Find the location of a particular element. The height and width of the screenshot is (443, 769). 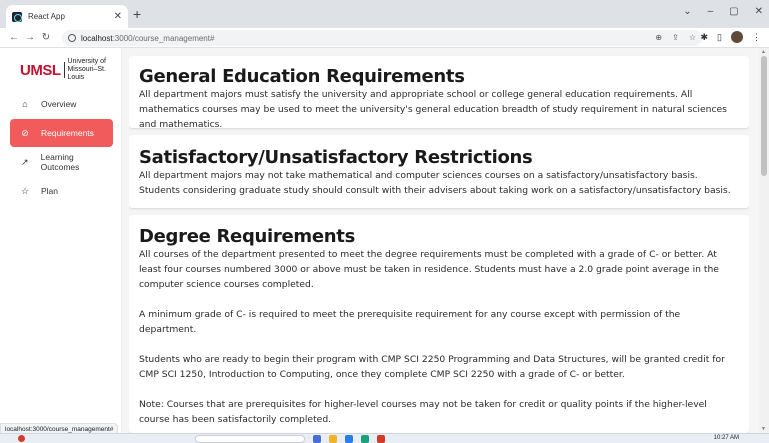

url-path: :3000/course_management# is located at coordinates (163, 38).